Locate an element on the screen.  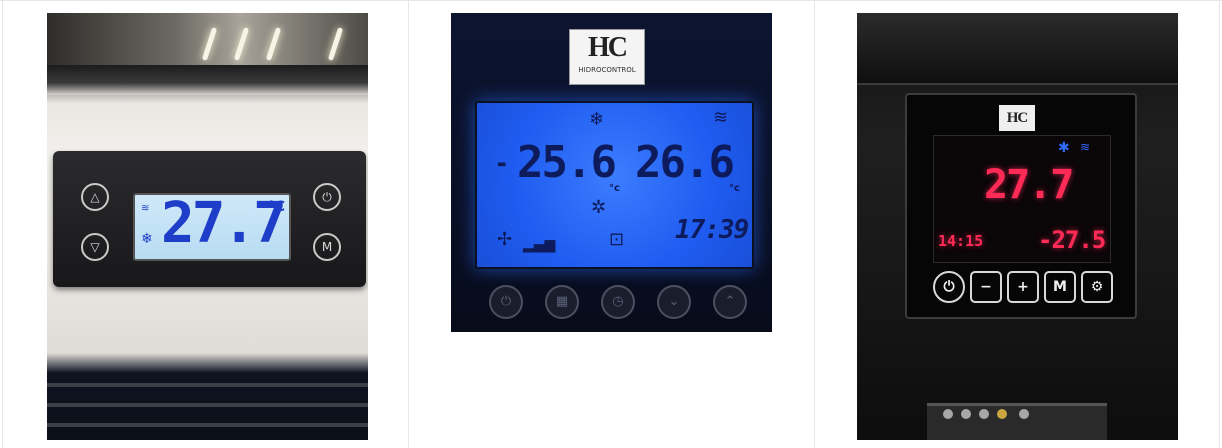
temperature-readout: 27.7 is located at coordinates (224, 223).